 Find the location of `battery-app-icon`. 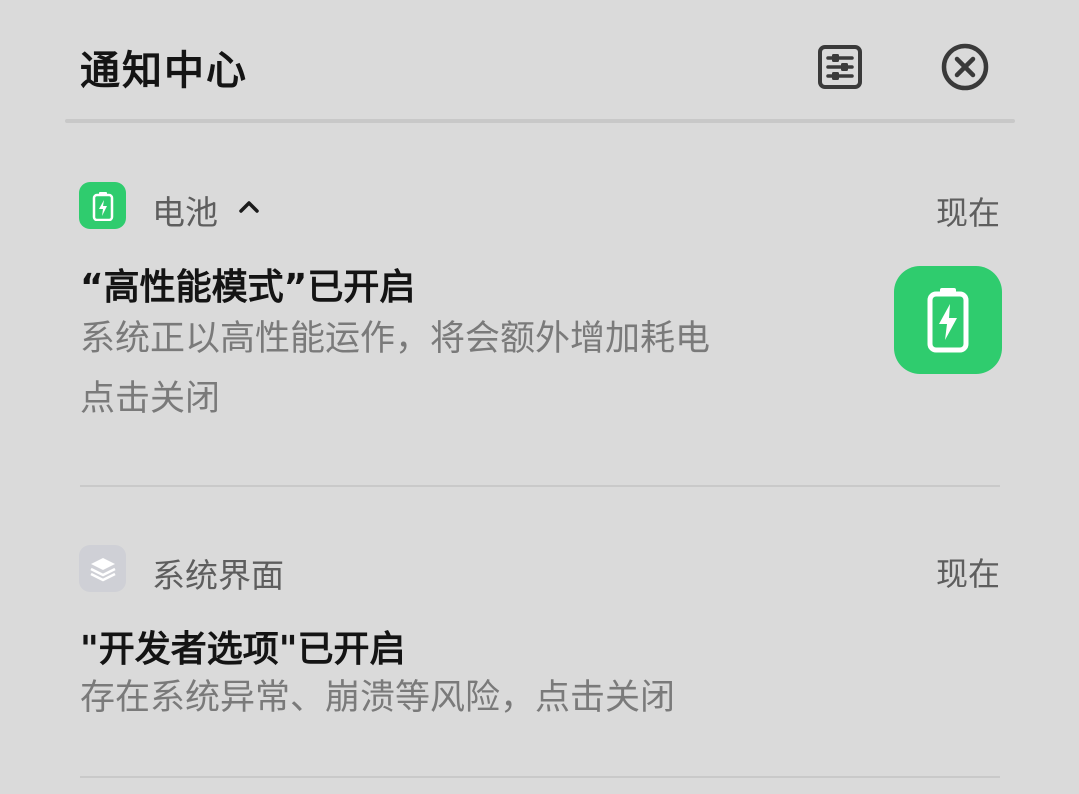

battery-app-icon is located at coordinates (102, 205).